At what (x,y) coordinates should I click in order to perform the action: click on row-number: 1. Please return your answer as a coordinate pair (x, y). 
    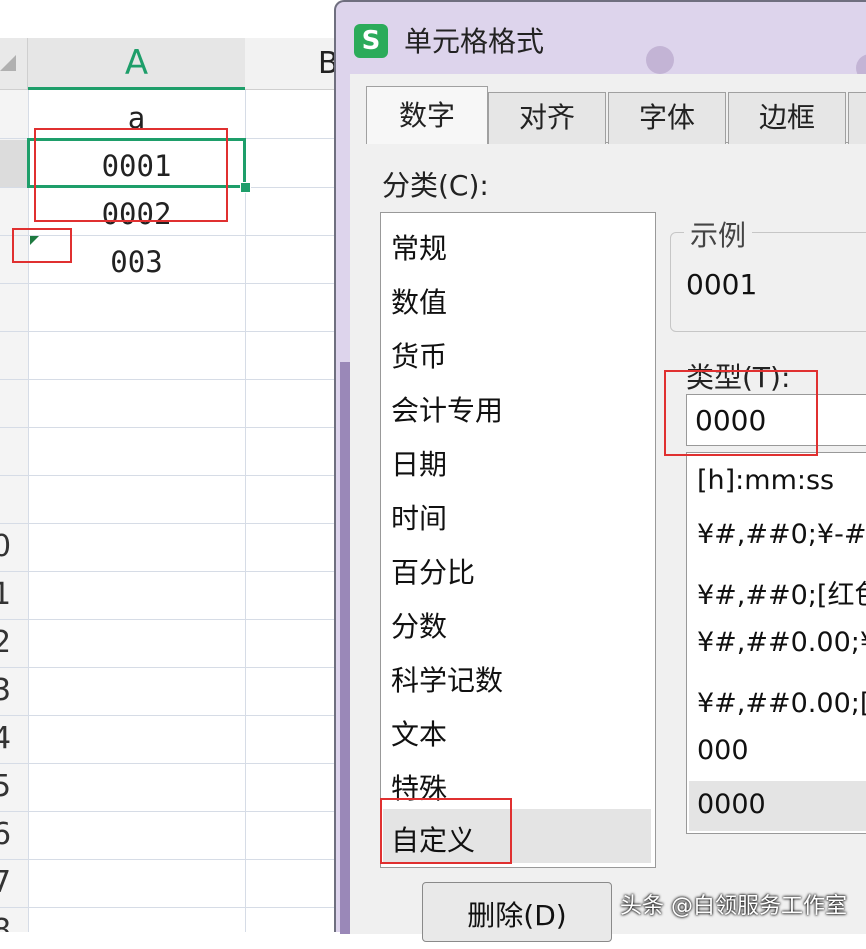
    Looking at the image, I should click on (6, 595).